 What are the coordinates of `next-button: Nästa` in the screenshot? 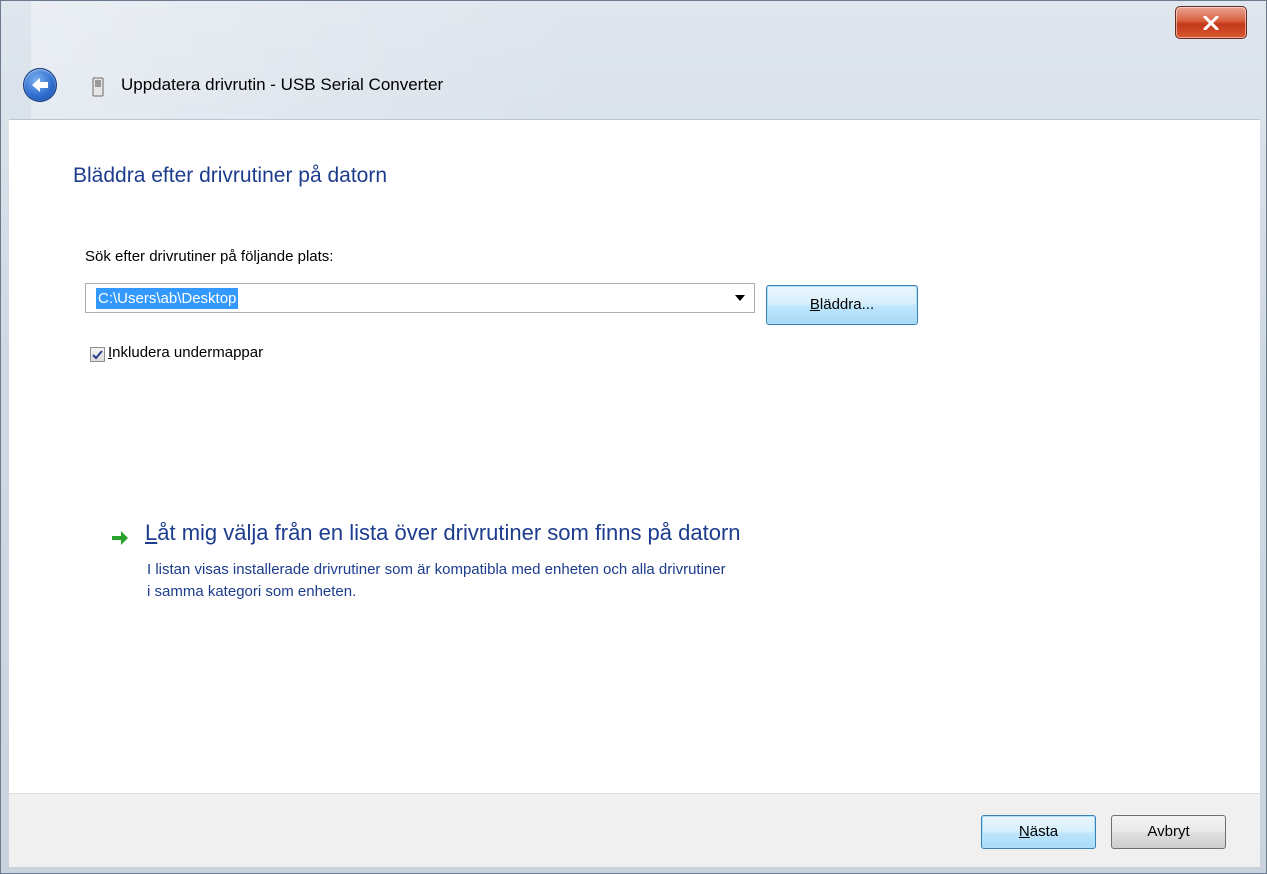 It's located at (1038, 832).